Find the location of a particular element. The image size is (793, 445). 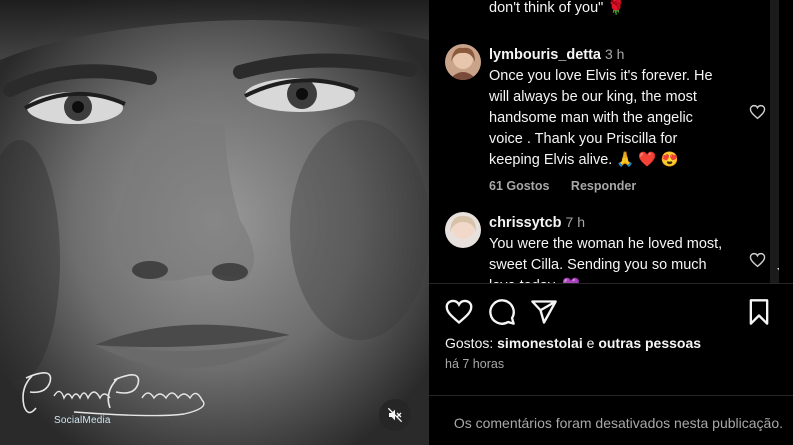

comment-username: chrissytcb is located at coordinates (525, 223).